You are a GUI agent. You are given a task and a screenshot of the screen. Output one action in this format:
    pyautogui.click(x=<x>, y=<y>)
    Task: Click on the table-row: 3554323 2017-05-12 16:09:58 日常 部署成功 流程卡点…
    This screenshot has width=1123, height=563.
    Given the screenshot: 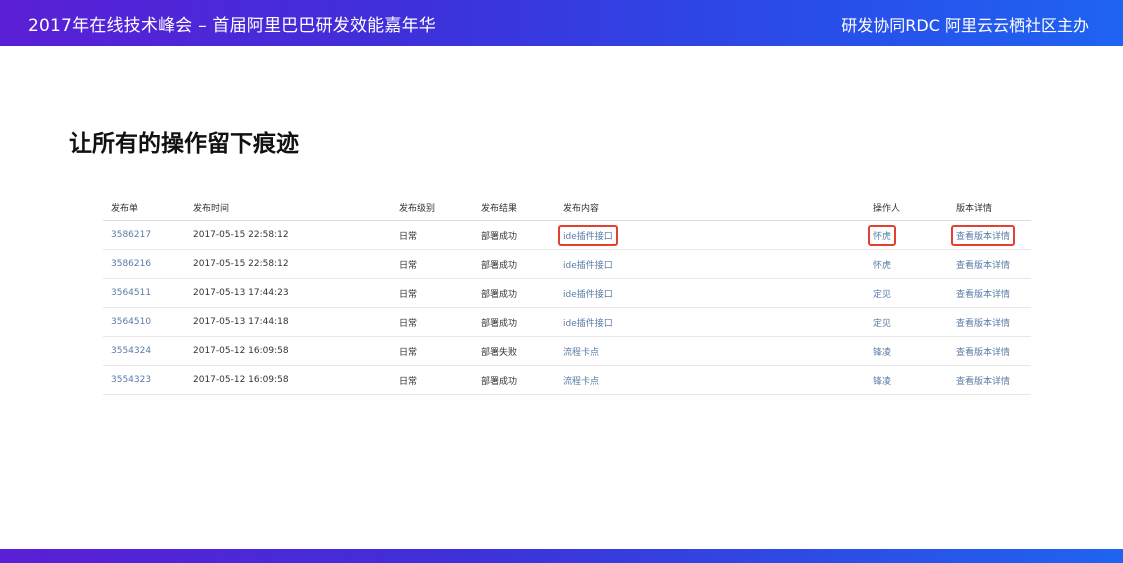 What is the action you would take?
    pyautogui.click(x=567, y=380)
    